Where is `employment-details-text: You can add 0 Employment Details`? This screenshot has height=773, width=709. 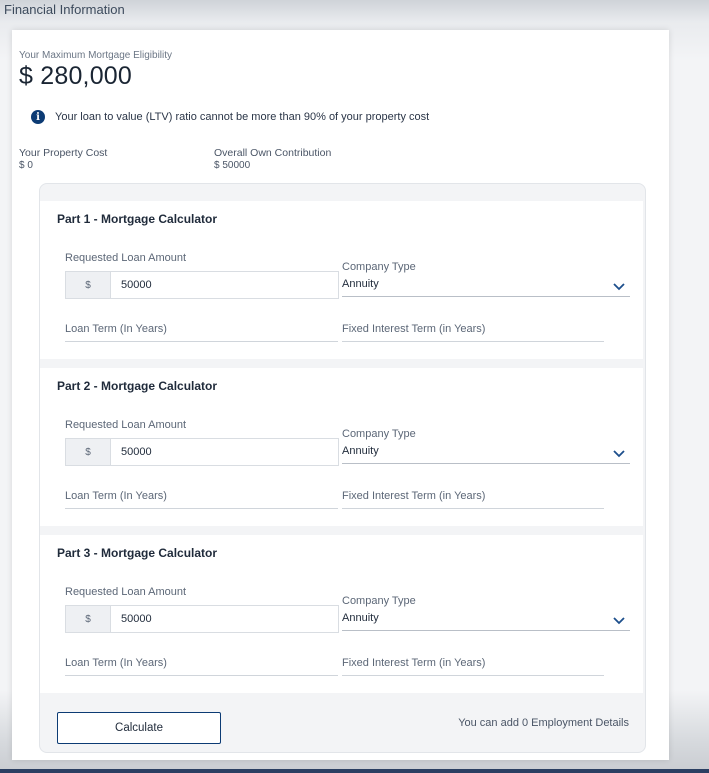
employment-details-text: You can add 0 Employment Details is located at coordinates (543, 723).